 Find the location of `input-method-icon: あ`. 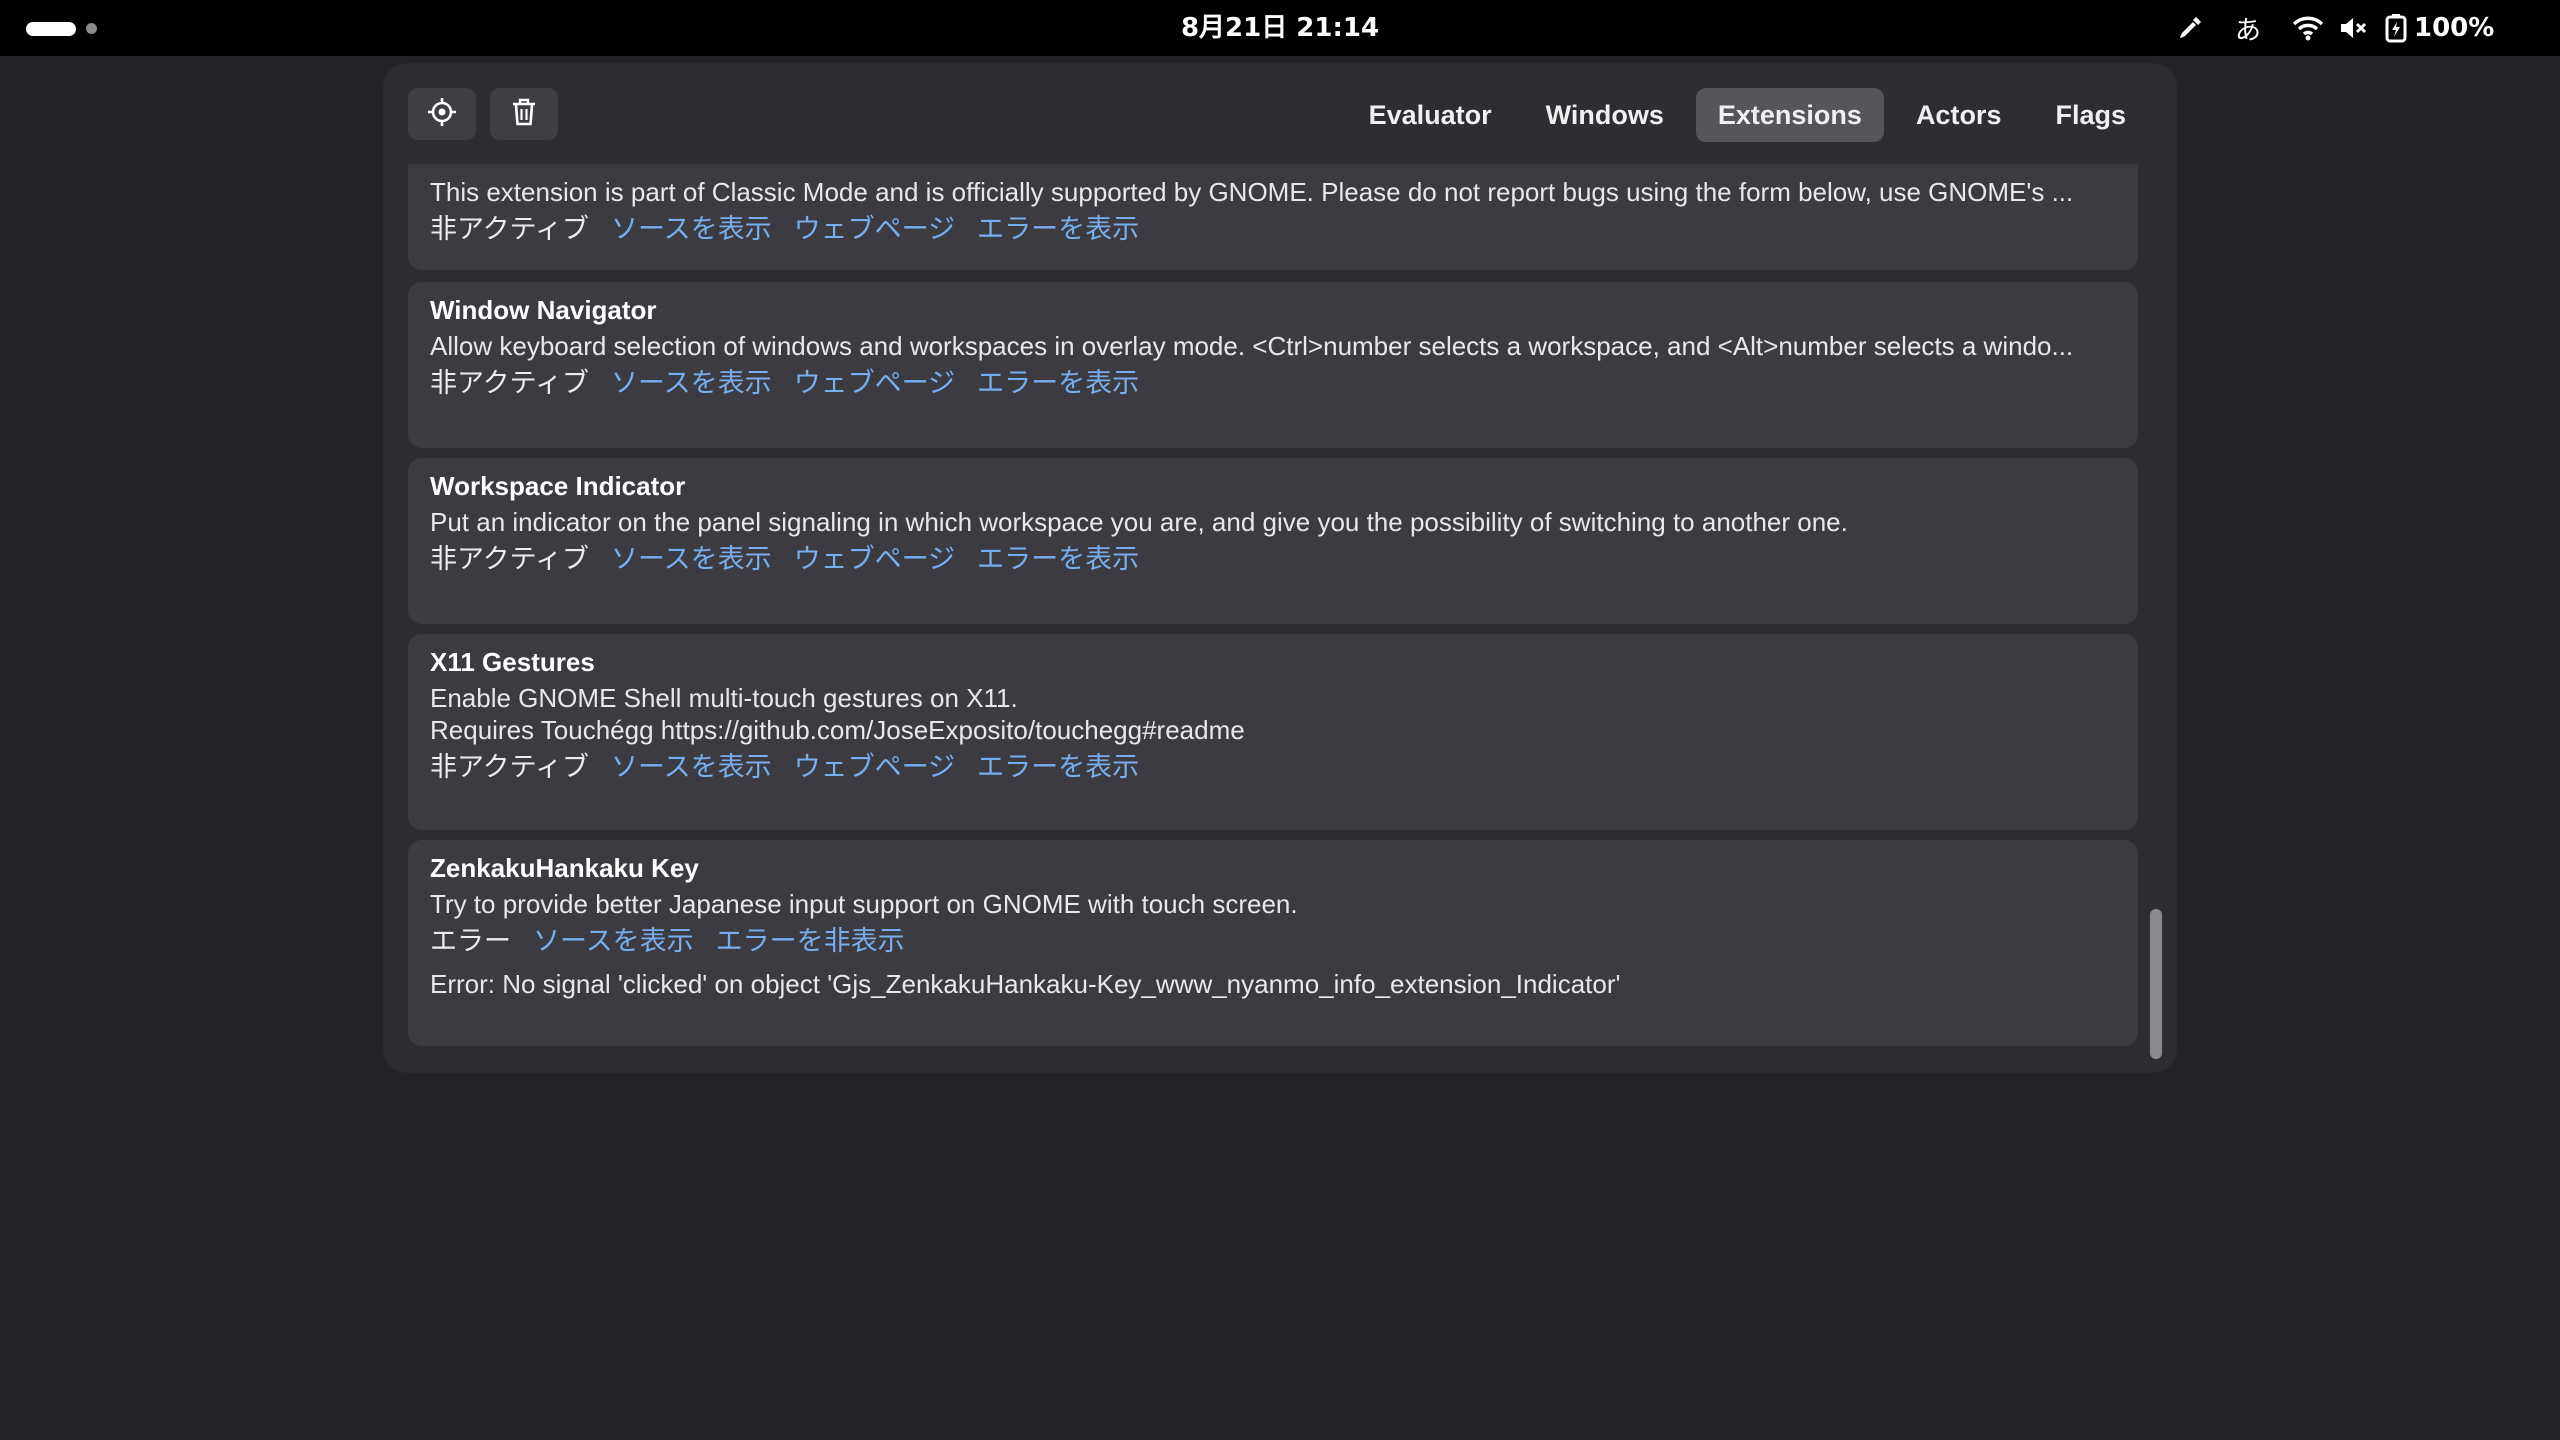

input-method-icon: あ is located at coordinates (2248, 28).